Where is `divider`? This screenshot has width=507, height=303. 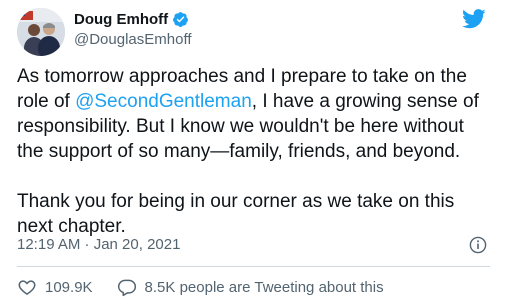 divider is located at coordinates (253, 266).